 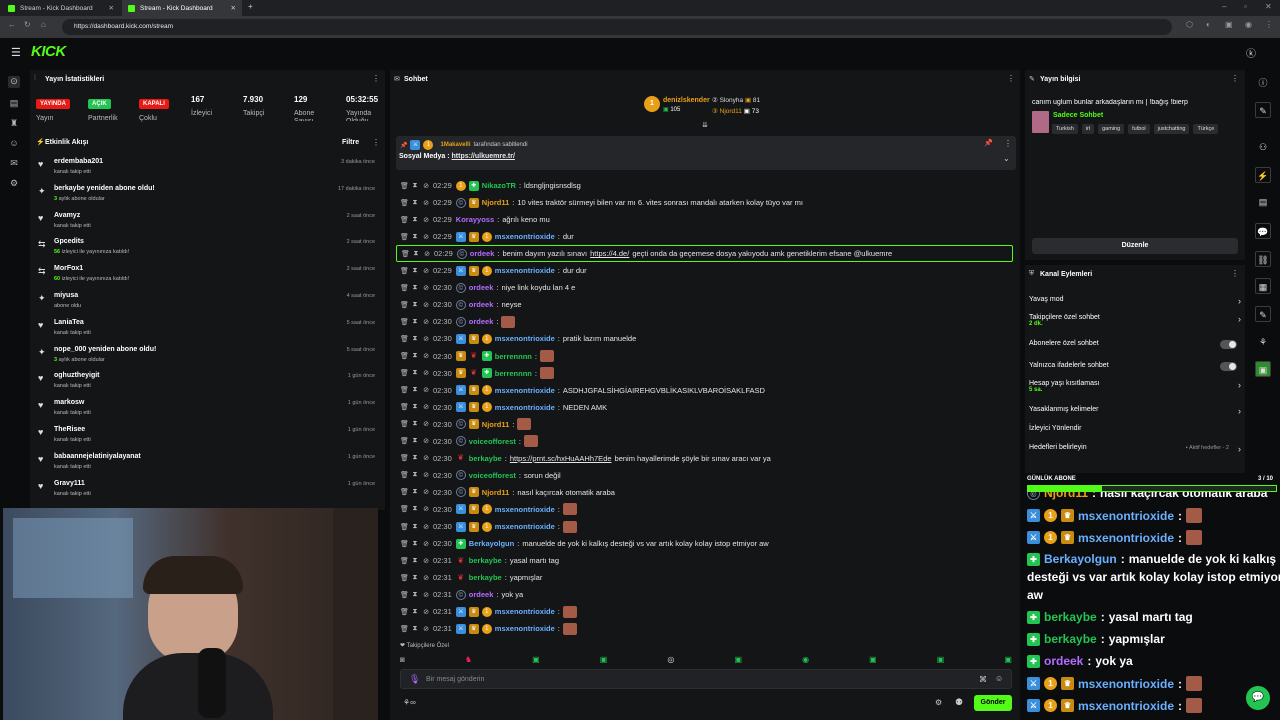 What do you see at coordinates (983, 679) in the screenshot?
I see `command-icon: ⌘` at bounding box center [983, 679].